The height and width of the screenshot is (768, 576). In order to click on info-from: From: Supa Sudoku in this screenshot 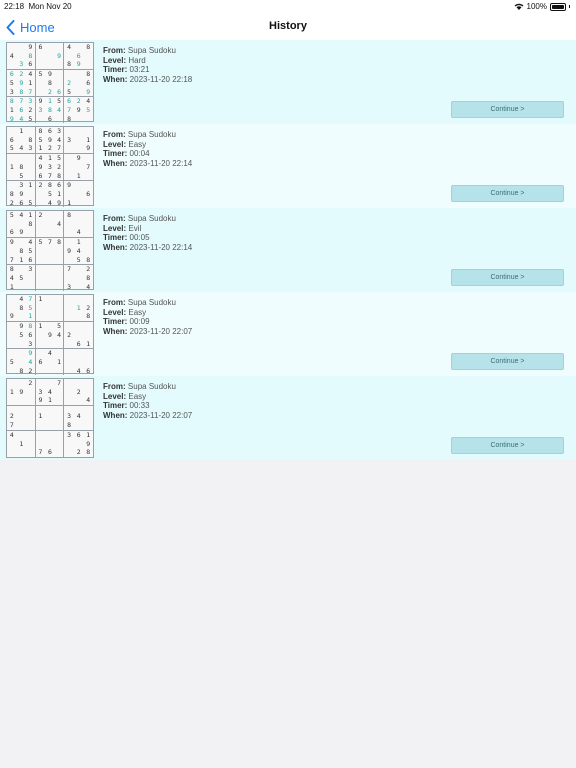, I will do `click(147, 219)`.